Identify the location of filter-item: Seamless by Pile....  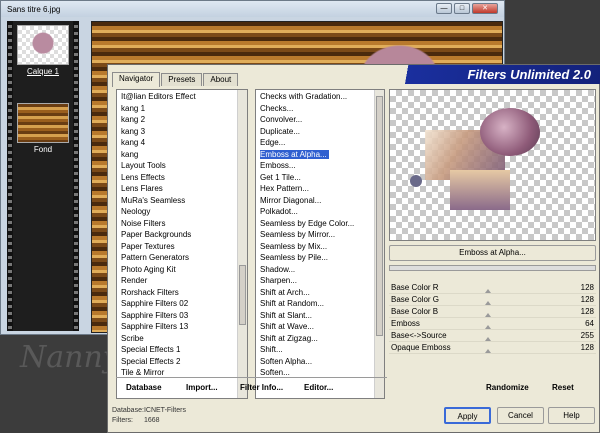
(316, 258).